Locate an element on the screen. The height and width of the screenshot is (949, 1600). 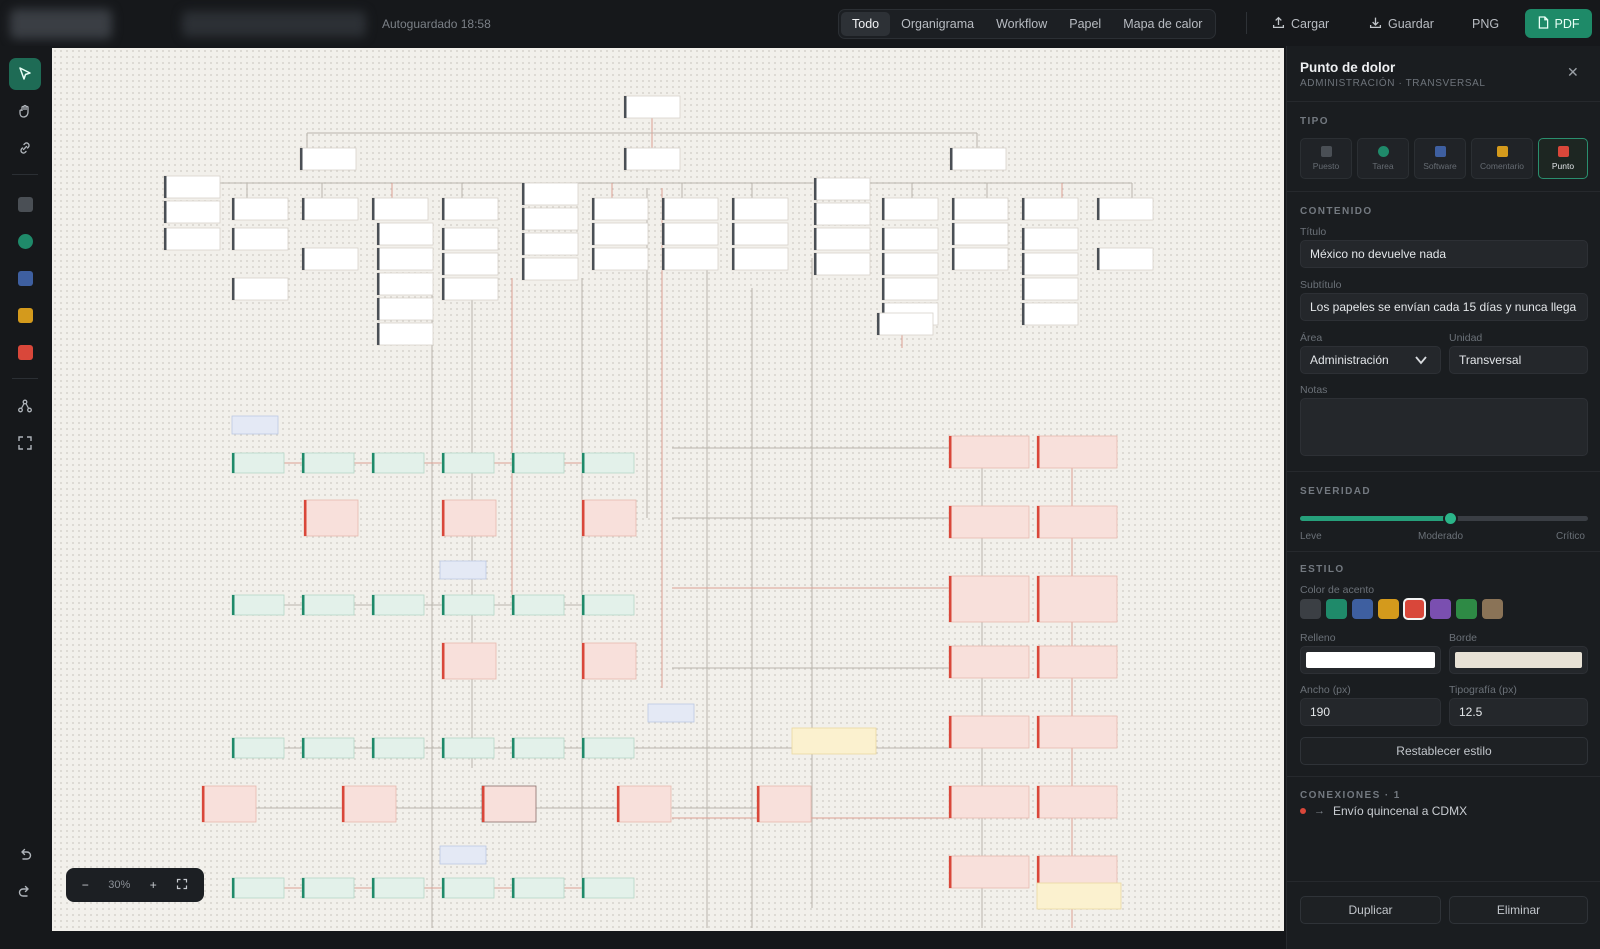
connection-item: → Envío quincenal a CDMX is located at coordinates (1383, 811).